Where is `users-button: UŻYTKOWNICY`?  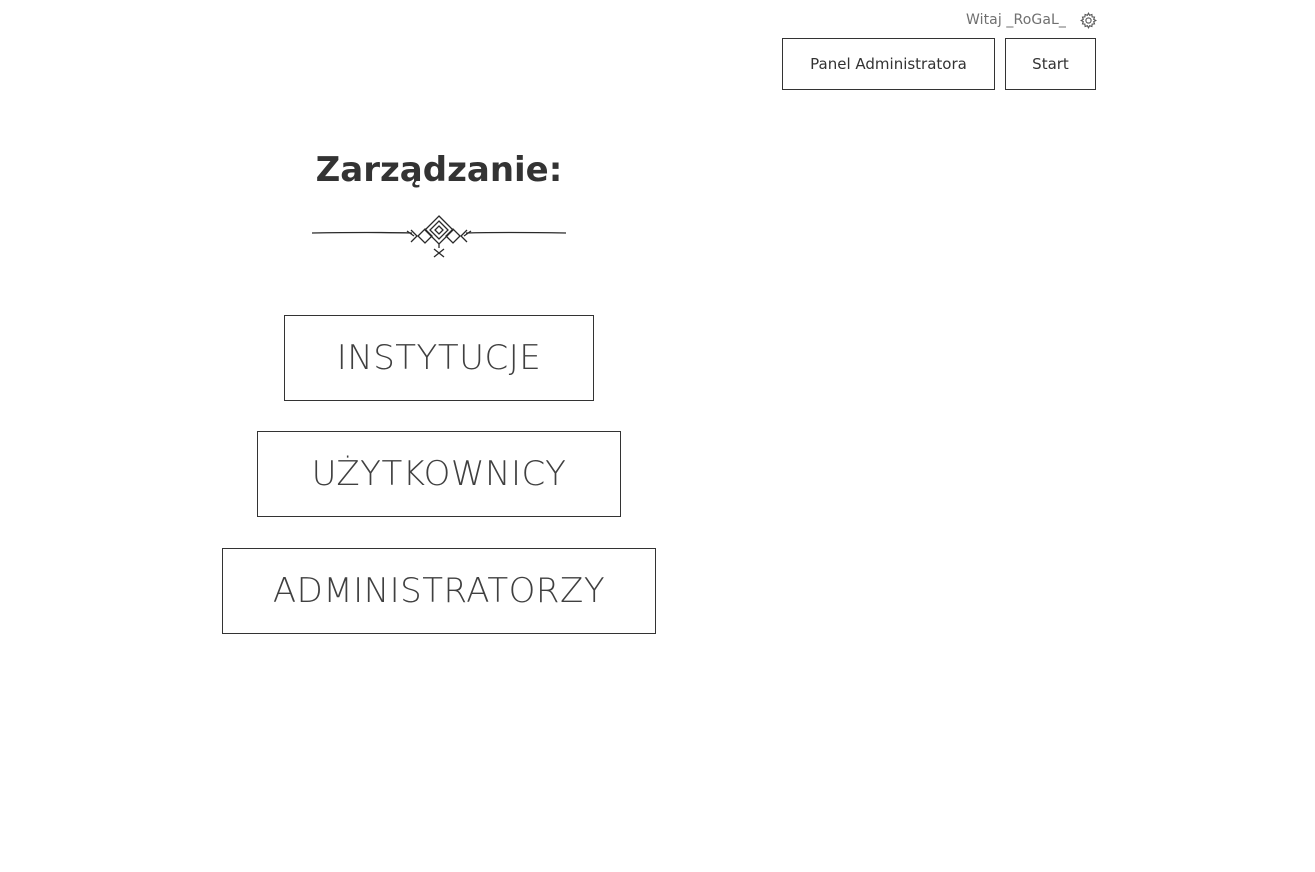 users-button: UŻYTKOWNICY is located at coordinates (439, 474).